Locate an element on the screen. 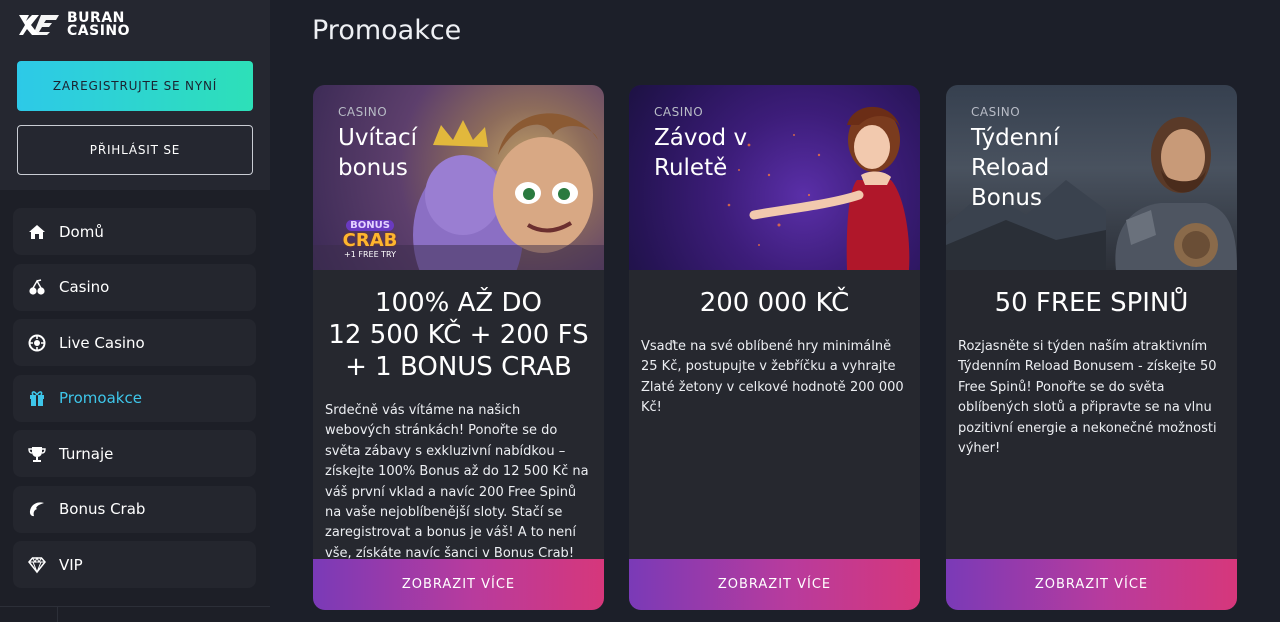 This screenshot has width=1280, height=622. headline-line: 12 500 KČ + 200 FS is located at coordinates (458, 335).